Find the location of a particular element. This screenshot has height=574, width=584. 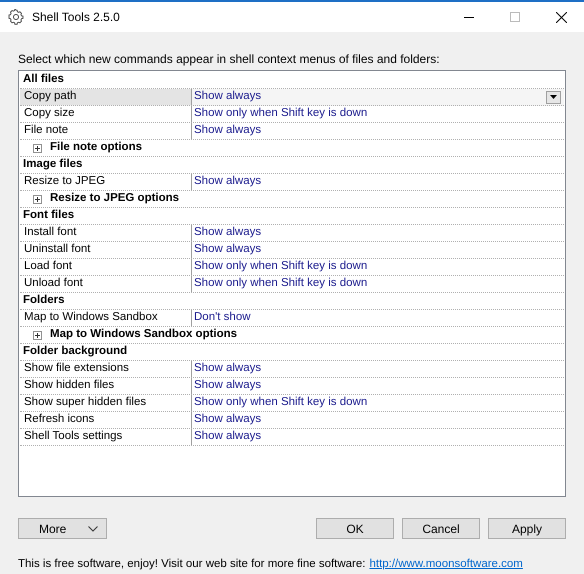

dialog-button: OK is located at coordinates (355, 528).